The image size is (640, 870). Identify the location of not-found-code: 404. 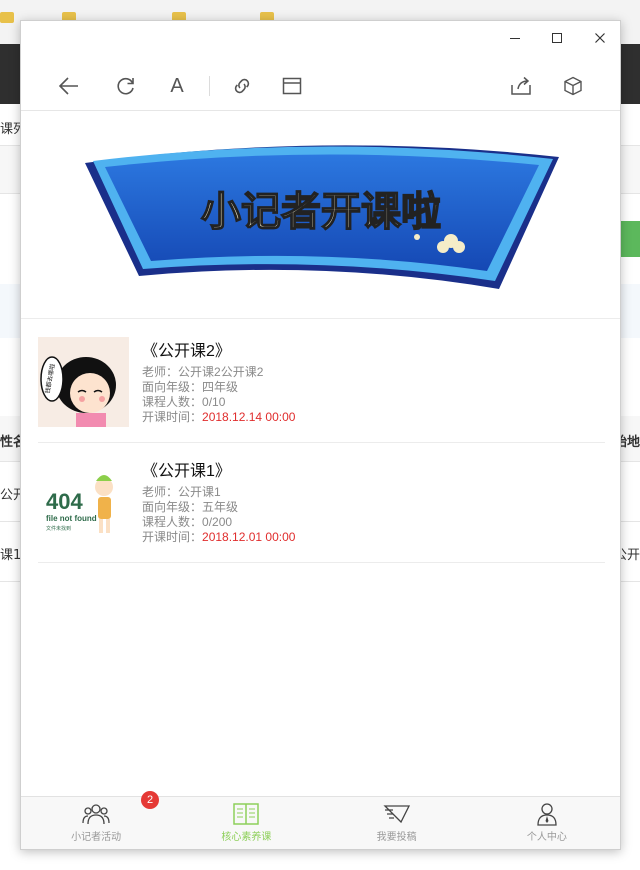
(64, 501).